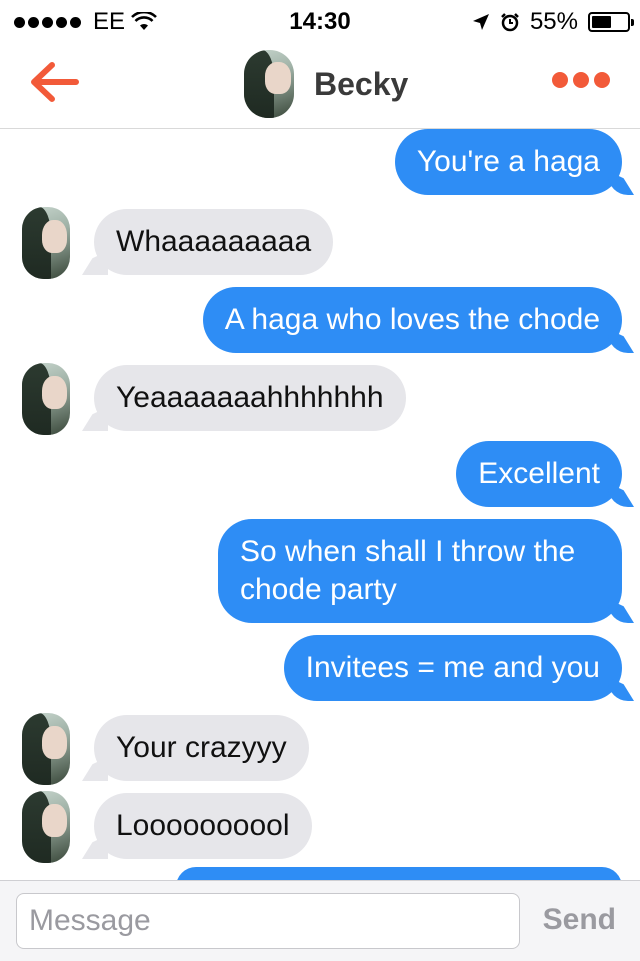 This screenshot has height=961, width=640. What do you see at coordinates (250, 398) in the screenshot?
I see `incoming-message: Yeaaaaaaahhhhhhh` at bounding box center [250, 398].